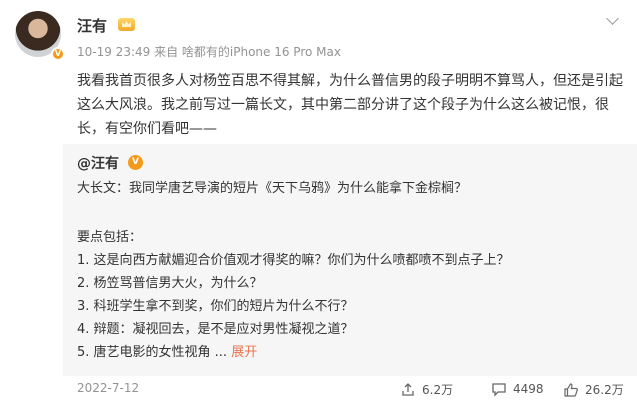 Image resolution: width=637 pixels, height=413 pixels. I want to click on quoted-line: 2. 杨笠骂普信男大火，为什么？, so click(170, 283).